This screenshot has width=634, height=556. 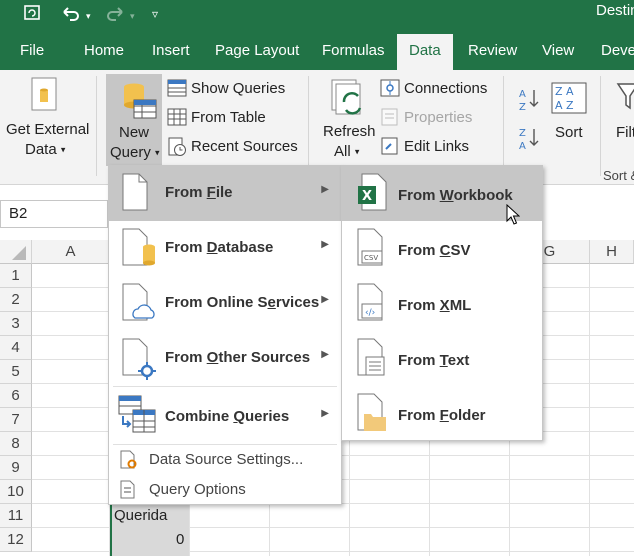 I want to click on tab-page-layout: Page Layout, so click(x=257, y=52).